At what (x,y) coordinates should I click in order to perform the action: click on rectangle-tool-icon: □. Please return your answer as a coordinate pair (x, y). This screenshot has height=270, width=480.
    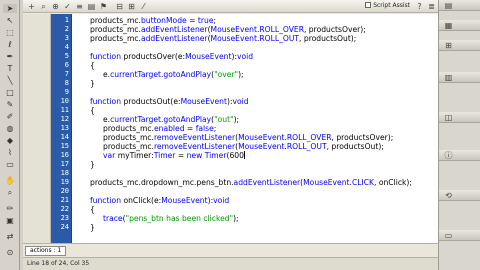
    Looking at the image, I should click on (10, 92).